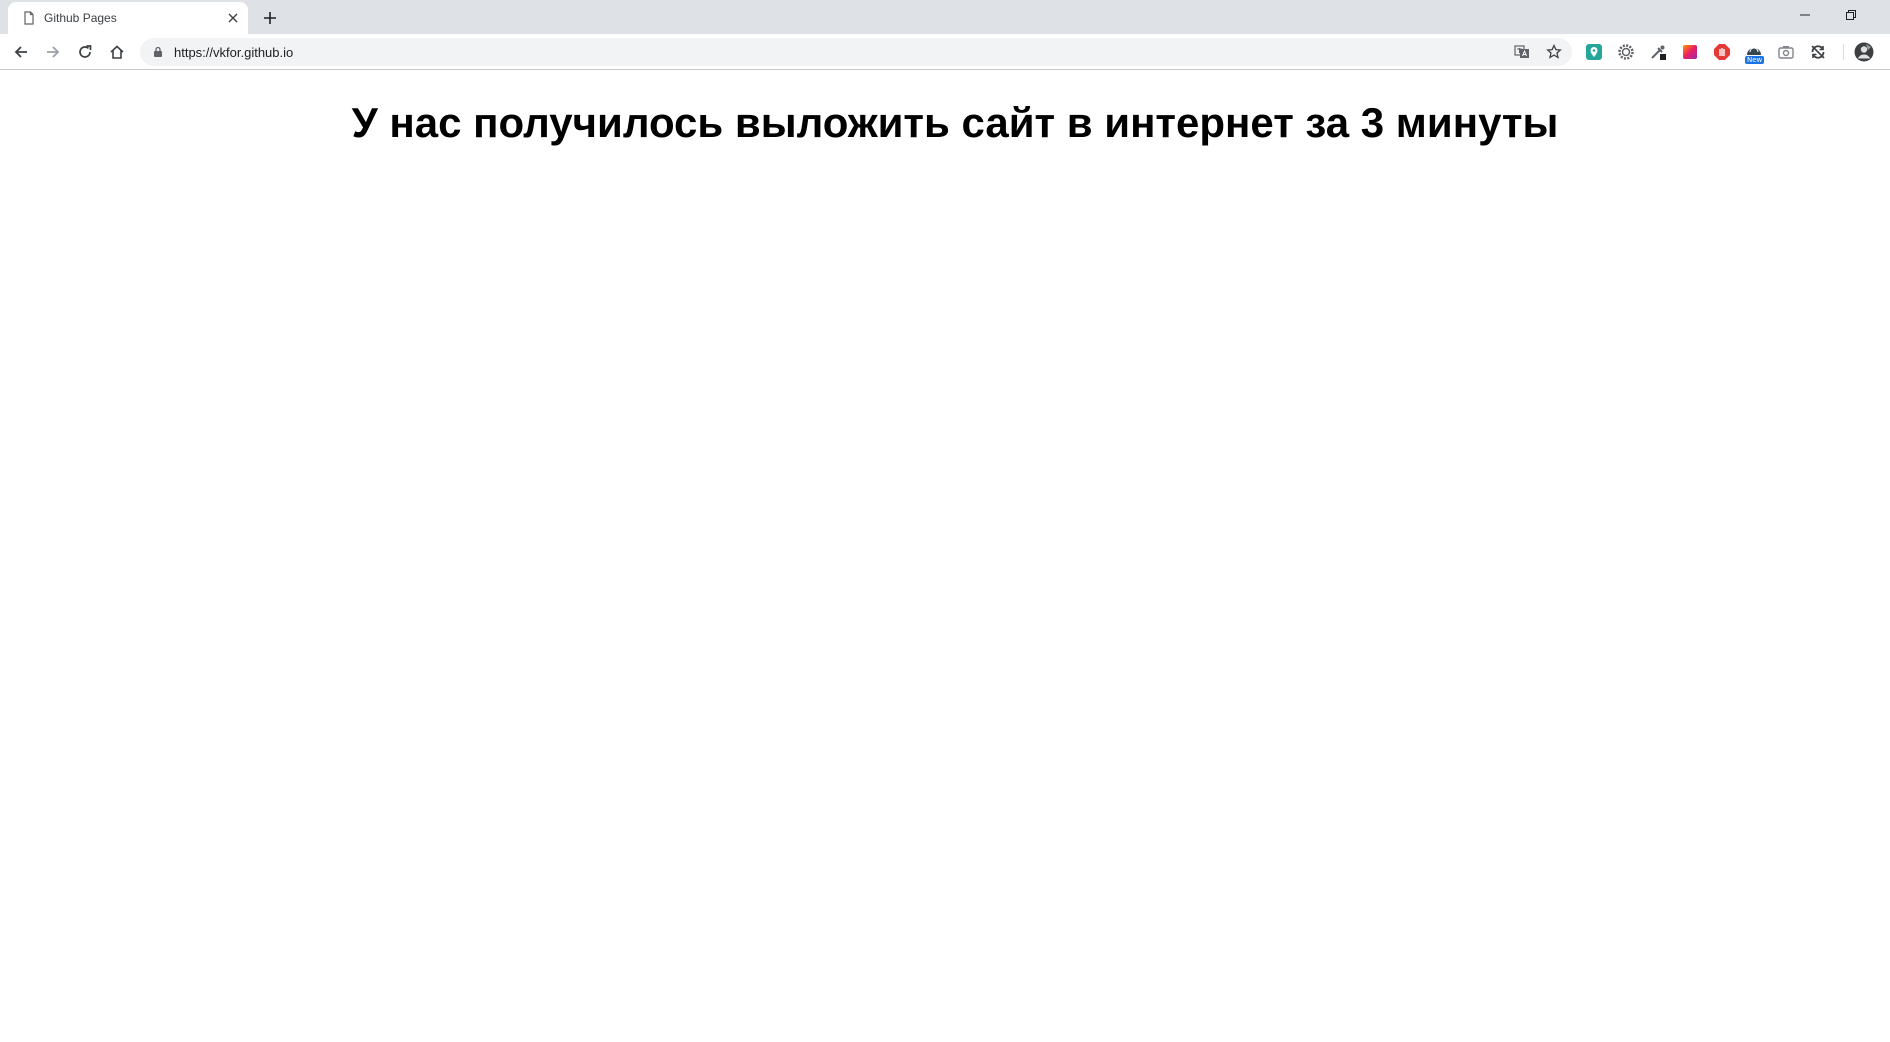  I want to click on tab-github-pages: Github Pages, so click(128, 18).